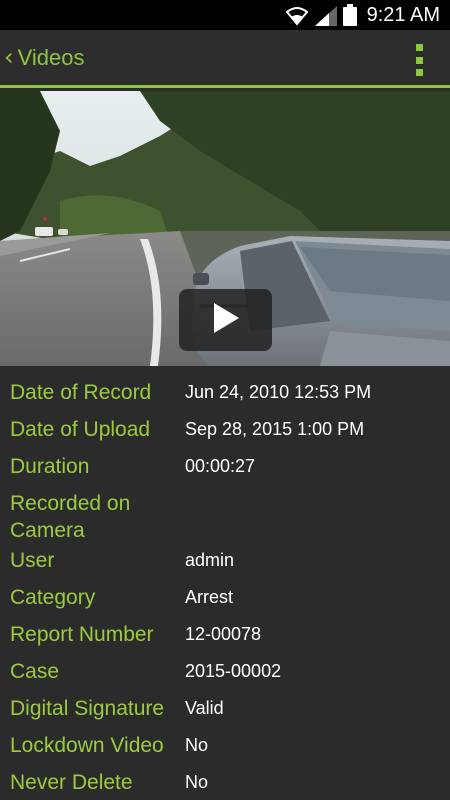 The image size is (450, 800). I want to click on detail-value: Sep 28, 2015 1:00 PM, so click(275, 429).